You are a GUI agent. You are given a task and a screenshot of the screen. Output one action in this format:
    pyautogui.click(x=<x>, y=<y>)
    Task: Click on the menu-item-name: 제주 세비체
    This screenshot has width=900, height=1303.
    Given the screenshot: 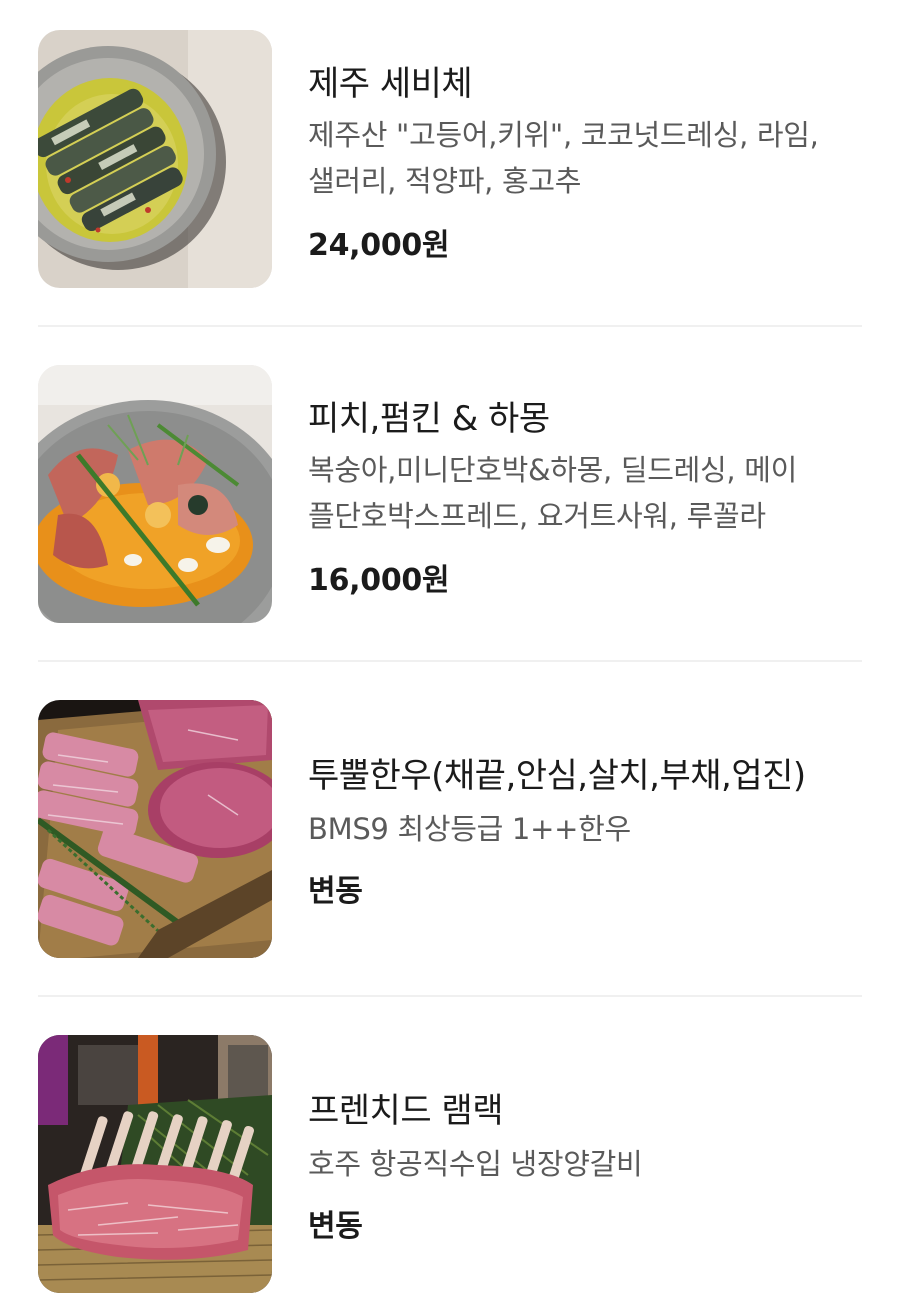 What is the action you would take?
    pyautogui.click(x=390, y=84)
    